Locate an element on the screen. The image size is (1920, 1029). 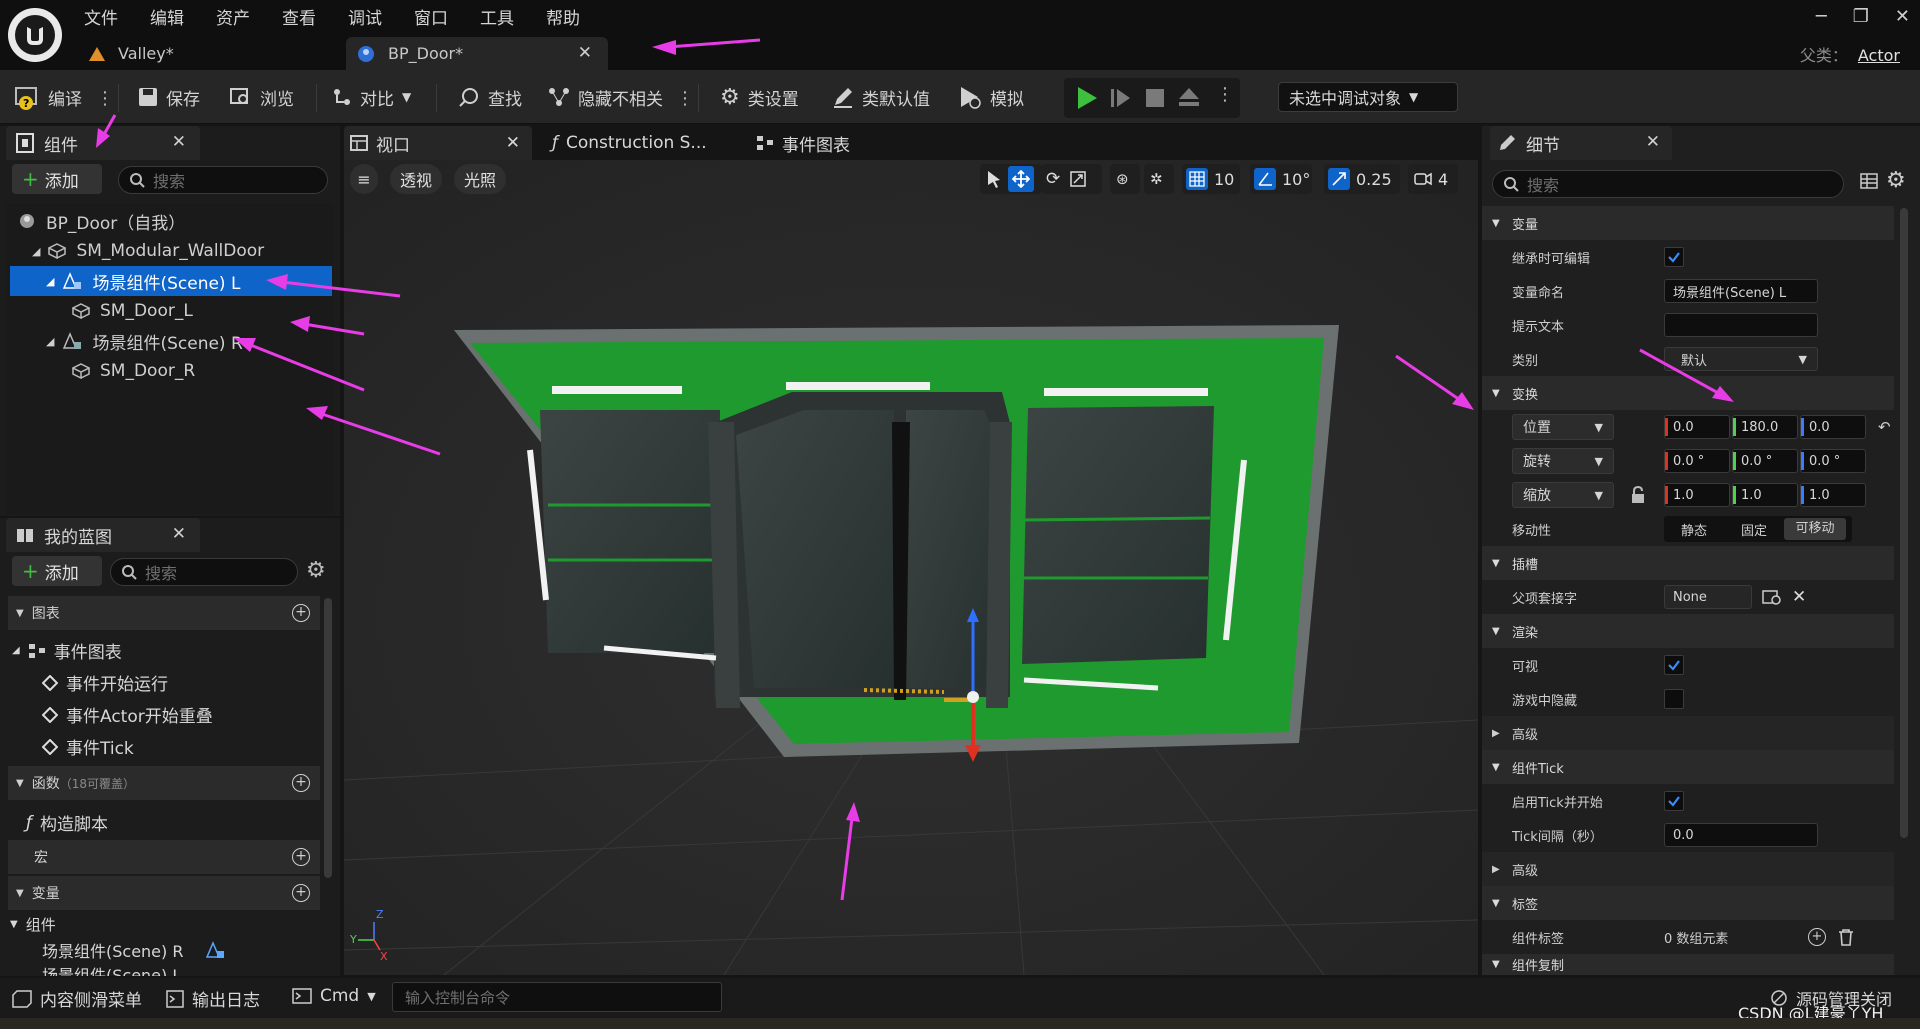
location-dropdown: 位置 ▼ is located at coordinates (1563, 427).